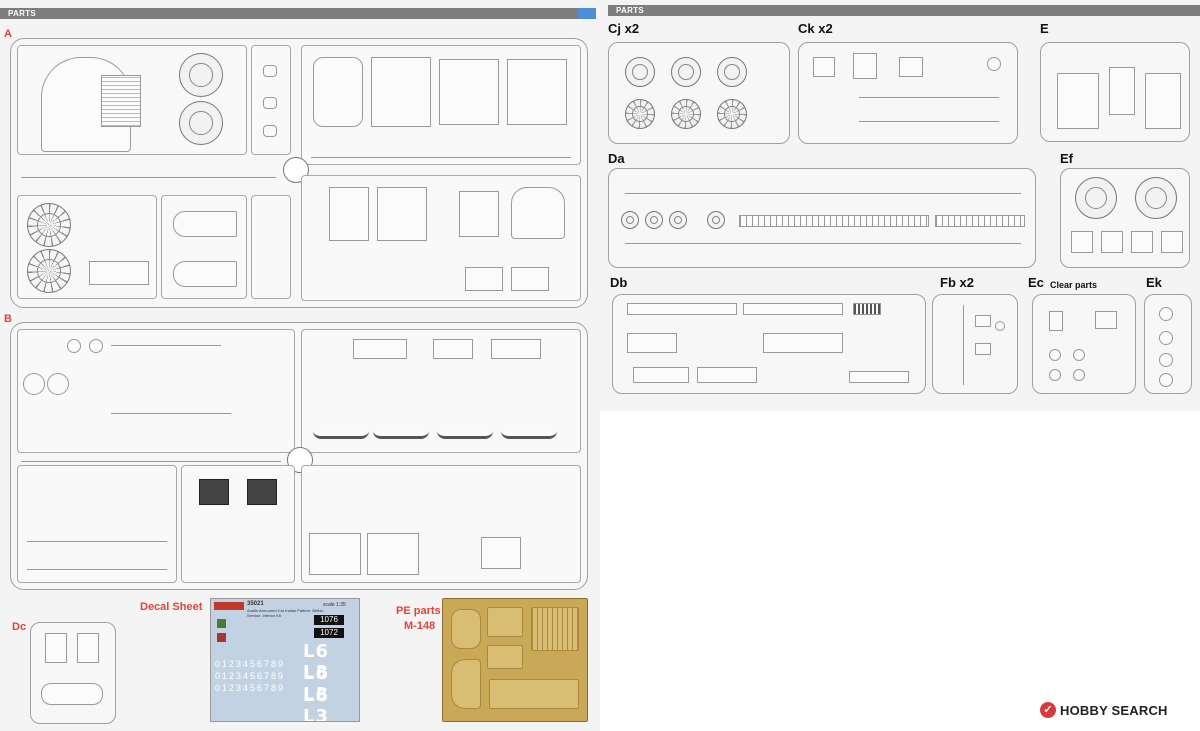  What do you see at coordinates (1084, 344) in the screenshot?
I see `sprue-ec-frame` at bounding box center [1084, 344].